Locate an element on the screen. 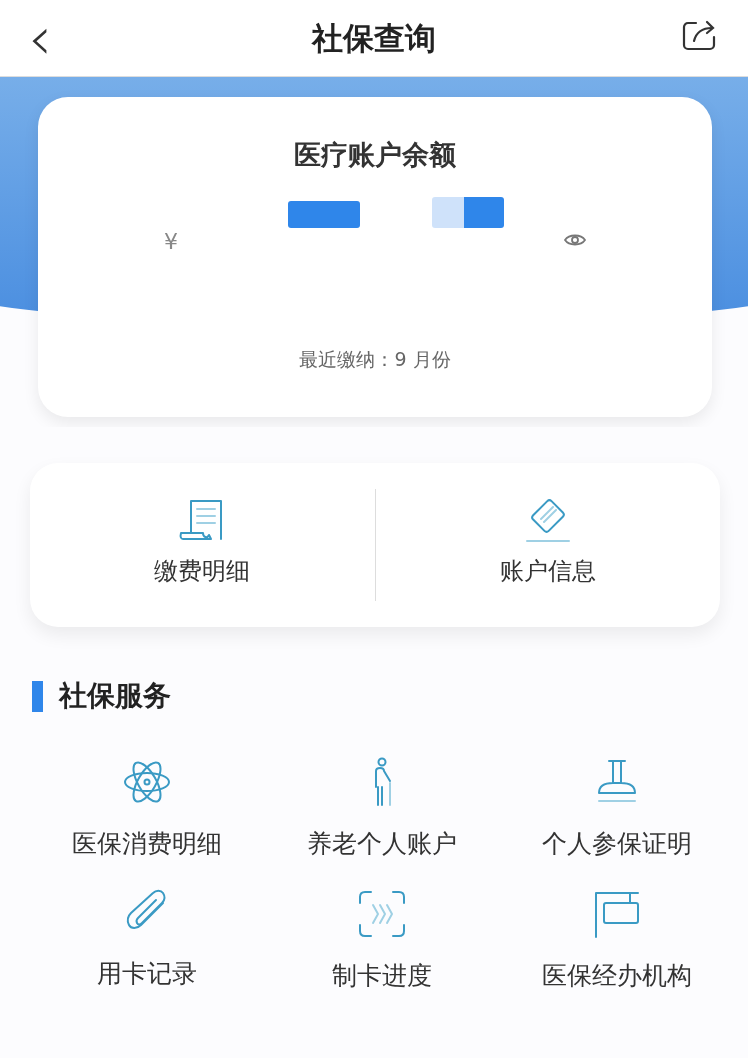  eye-icon is located at coordinates (575, 240).